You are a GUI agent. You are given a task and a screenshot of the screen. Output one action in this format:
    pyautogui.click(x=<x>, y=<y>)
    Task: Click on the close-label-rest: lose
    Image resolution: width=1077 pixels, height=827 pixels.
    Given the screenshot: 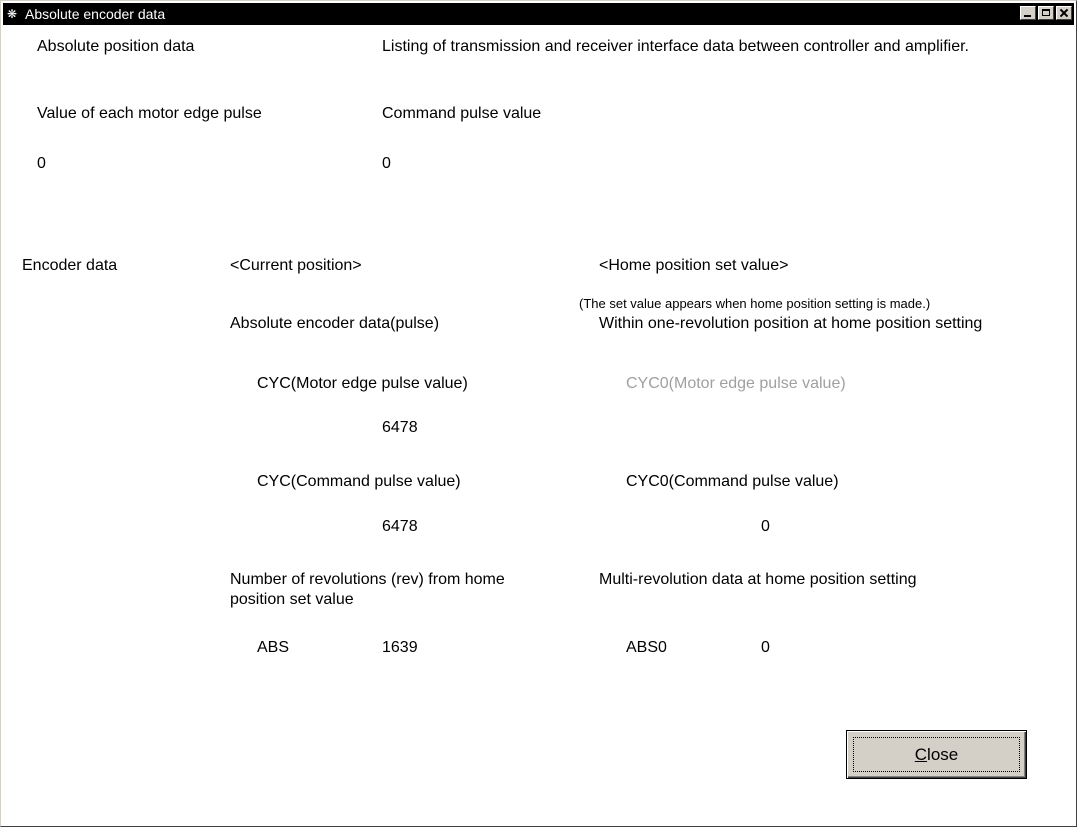 What is the action you would take?
    pyautogui.click(x=943, y=754)
    